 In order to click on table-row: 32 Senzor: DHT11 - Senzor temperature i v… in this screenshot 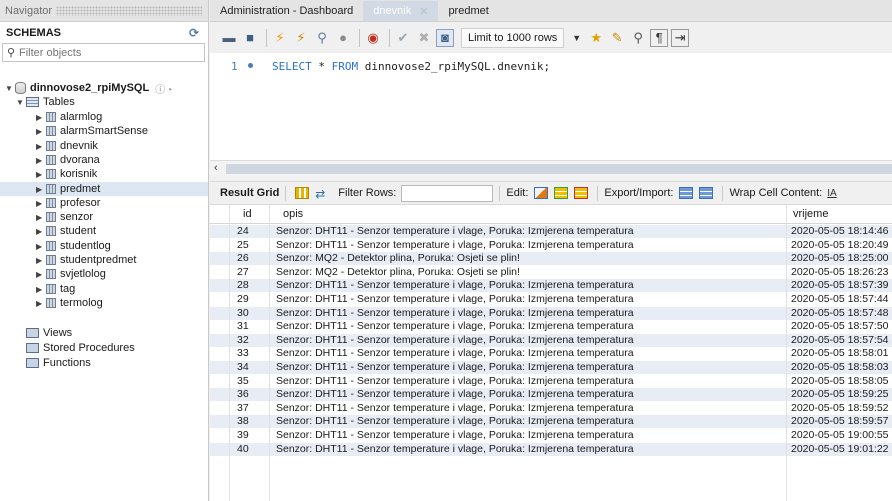, I will do `click(551, 340)`.